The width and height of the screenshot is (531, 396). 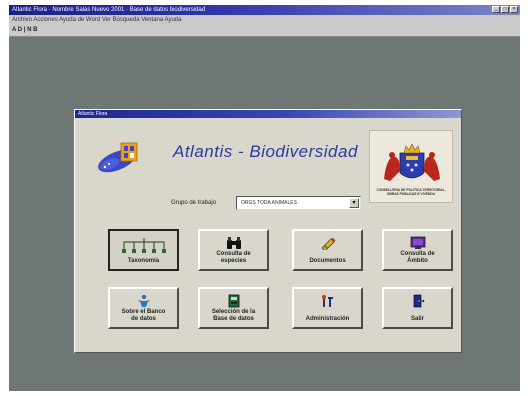 I want to click on documentos-label: Documentos, so click(x=327, y=261).